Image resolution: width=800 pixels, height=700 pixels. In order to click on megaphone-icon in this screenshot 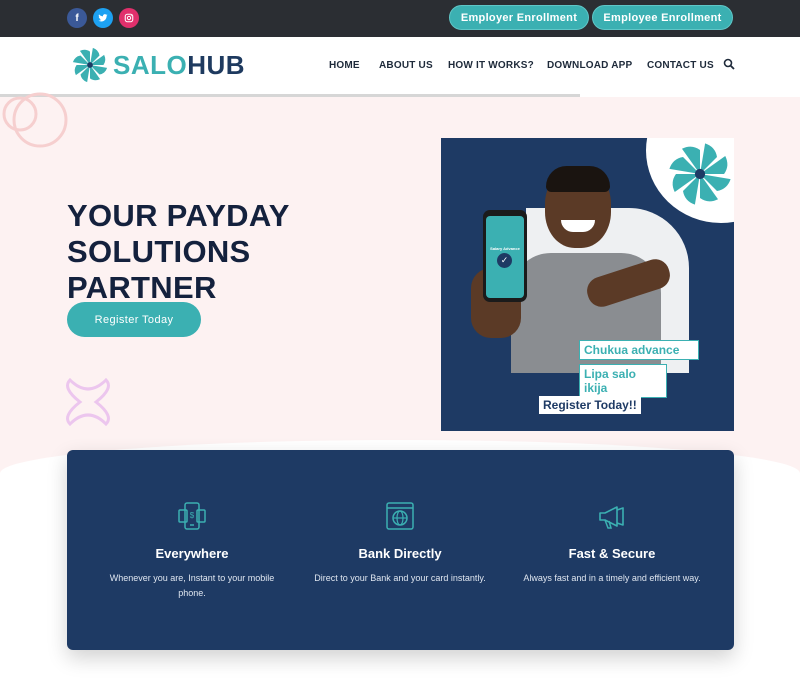, I will do `click(611, 517)`.